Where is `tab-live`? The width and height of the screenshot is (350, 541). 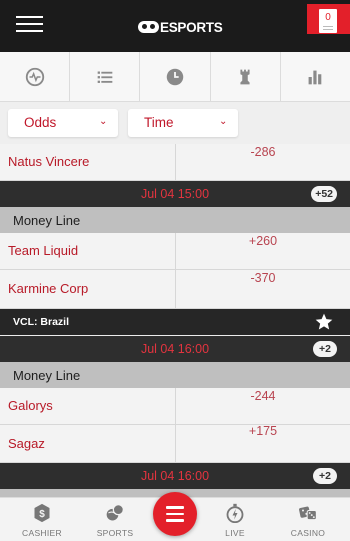
tab-live is located at coordinates (35, 76).